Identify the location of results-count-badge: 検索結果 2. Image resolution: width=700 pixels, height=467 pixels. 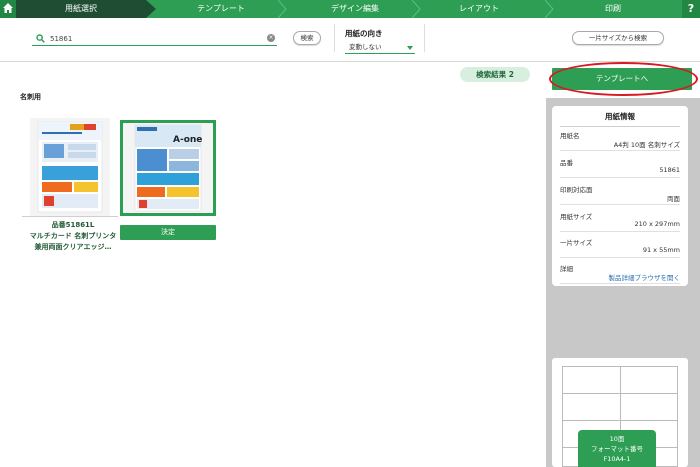
(495, 74).